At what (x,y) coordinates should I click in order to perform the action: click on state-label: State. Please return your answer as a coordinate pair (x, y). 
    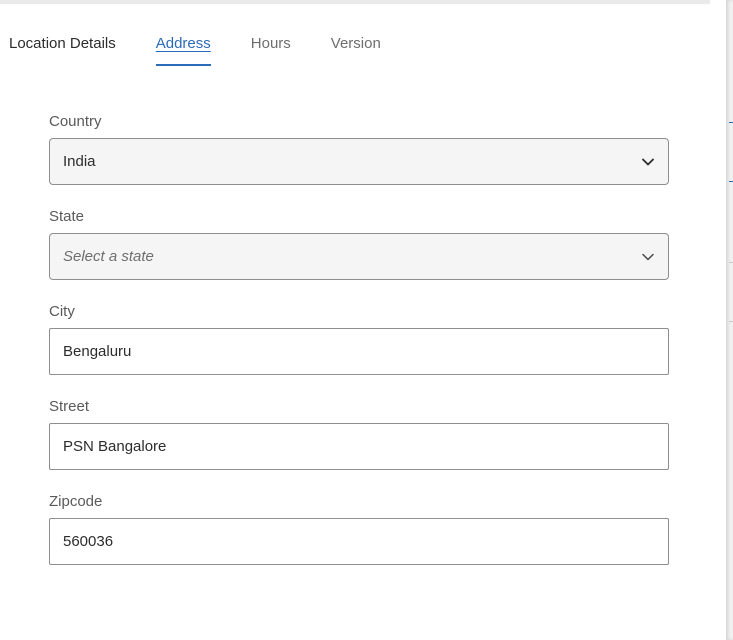
    Looking at the image, I should click on (67, 216).